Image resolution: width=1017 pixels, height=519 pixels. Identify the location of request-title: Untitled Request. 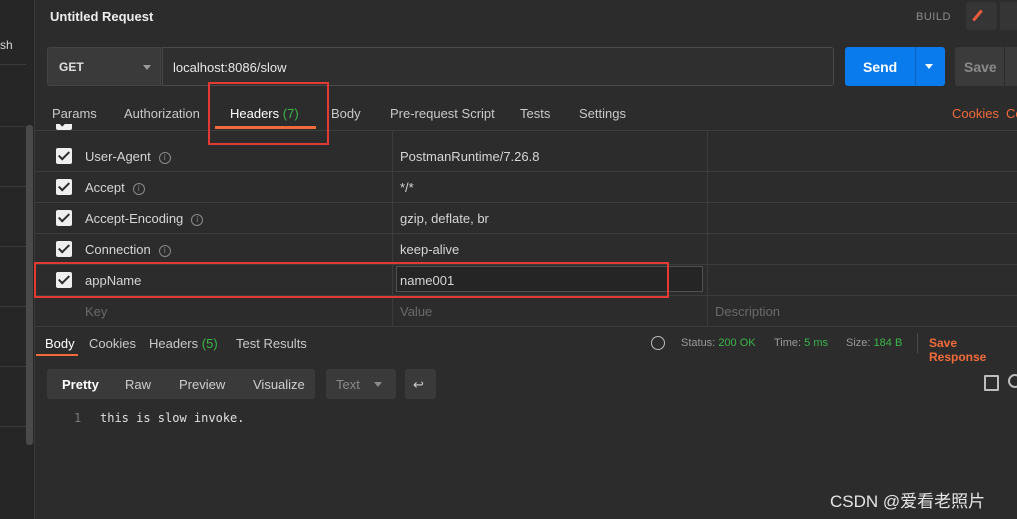
(101, 16).